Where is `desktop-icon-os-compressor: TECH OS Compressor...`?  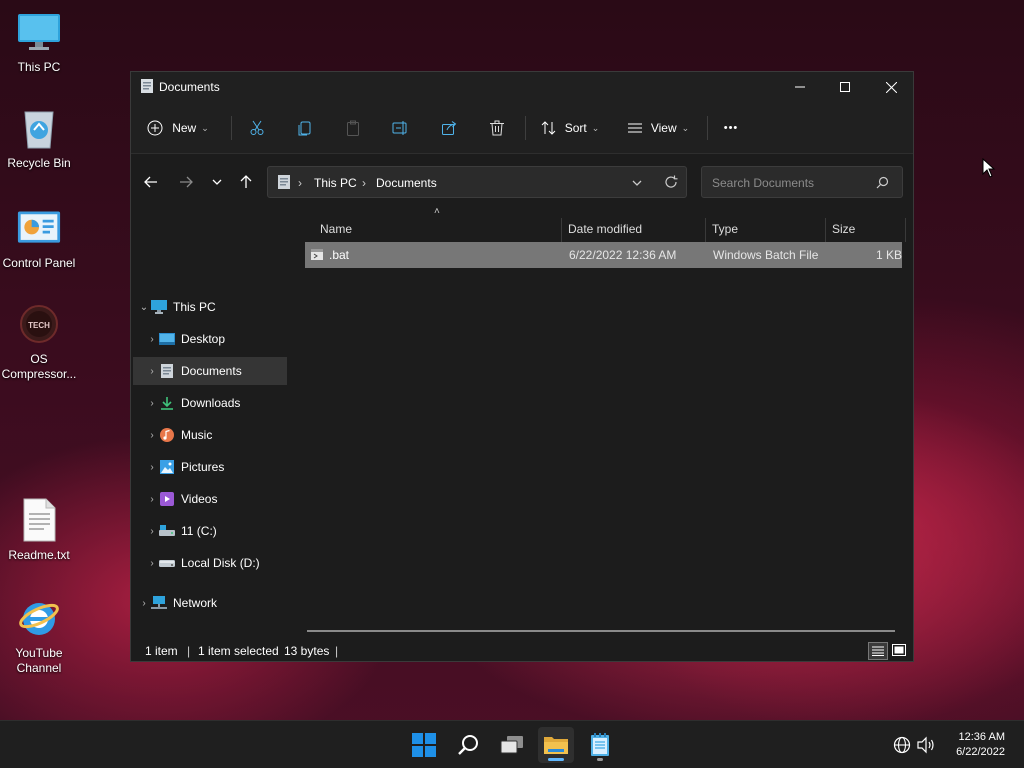 desktop-icon-os-compressor: TECH OS Compressor... is located at coordinates (39, 342).